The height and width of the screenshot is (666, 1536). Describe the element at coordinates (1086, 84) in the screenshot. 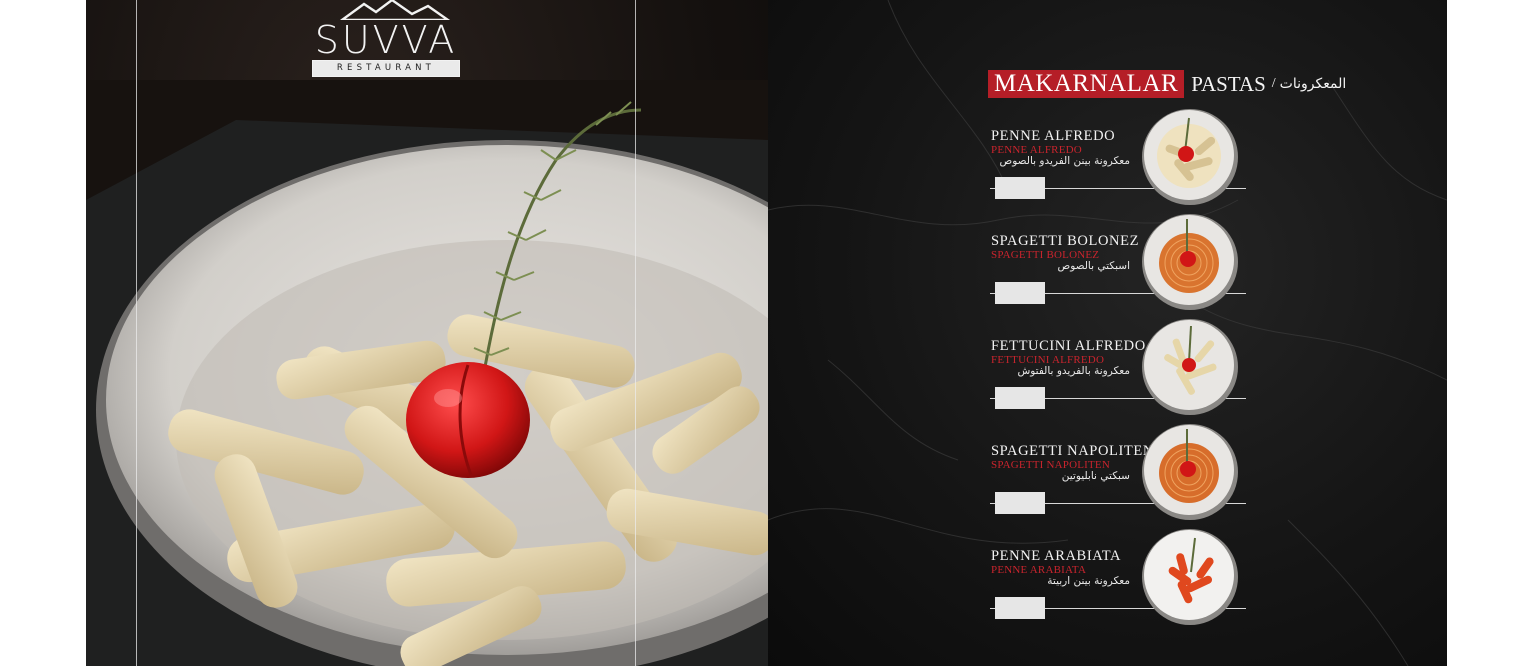

I see `section-title-tr: MAKARNALAR` at that location.